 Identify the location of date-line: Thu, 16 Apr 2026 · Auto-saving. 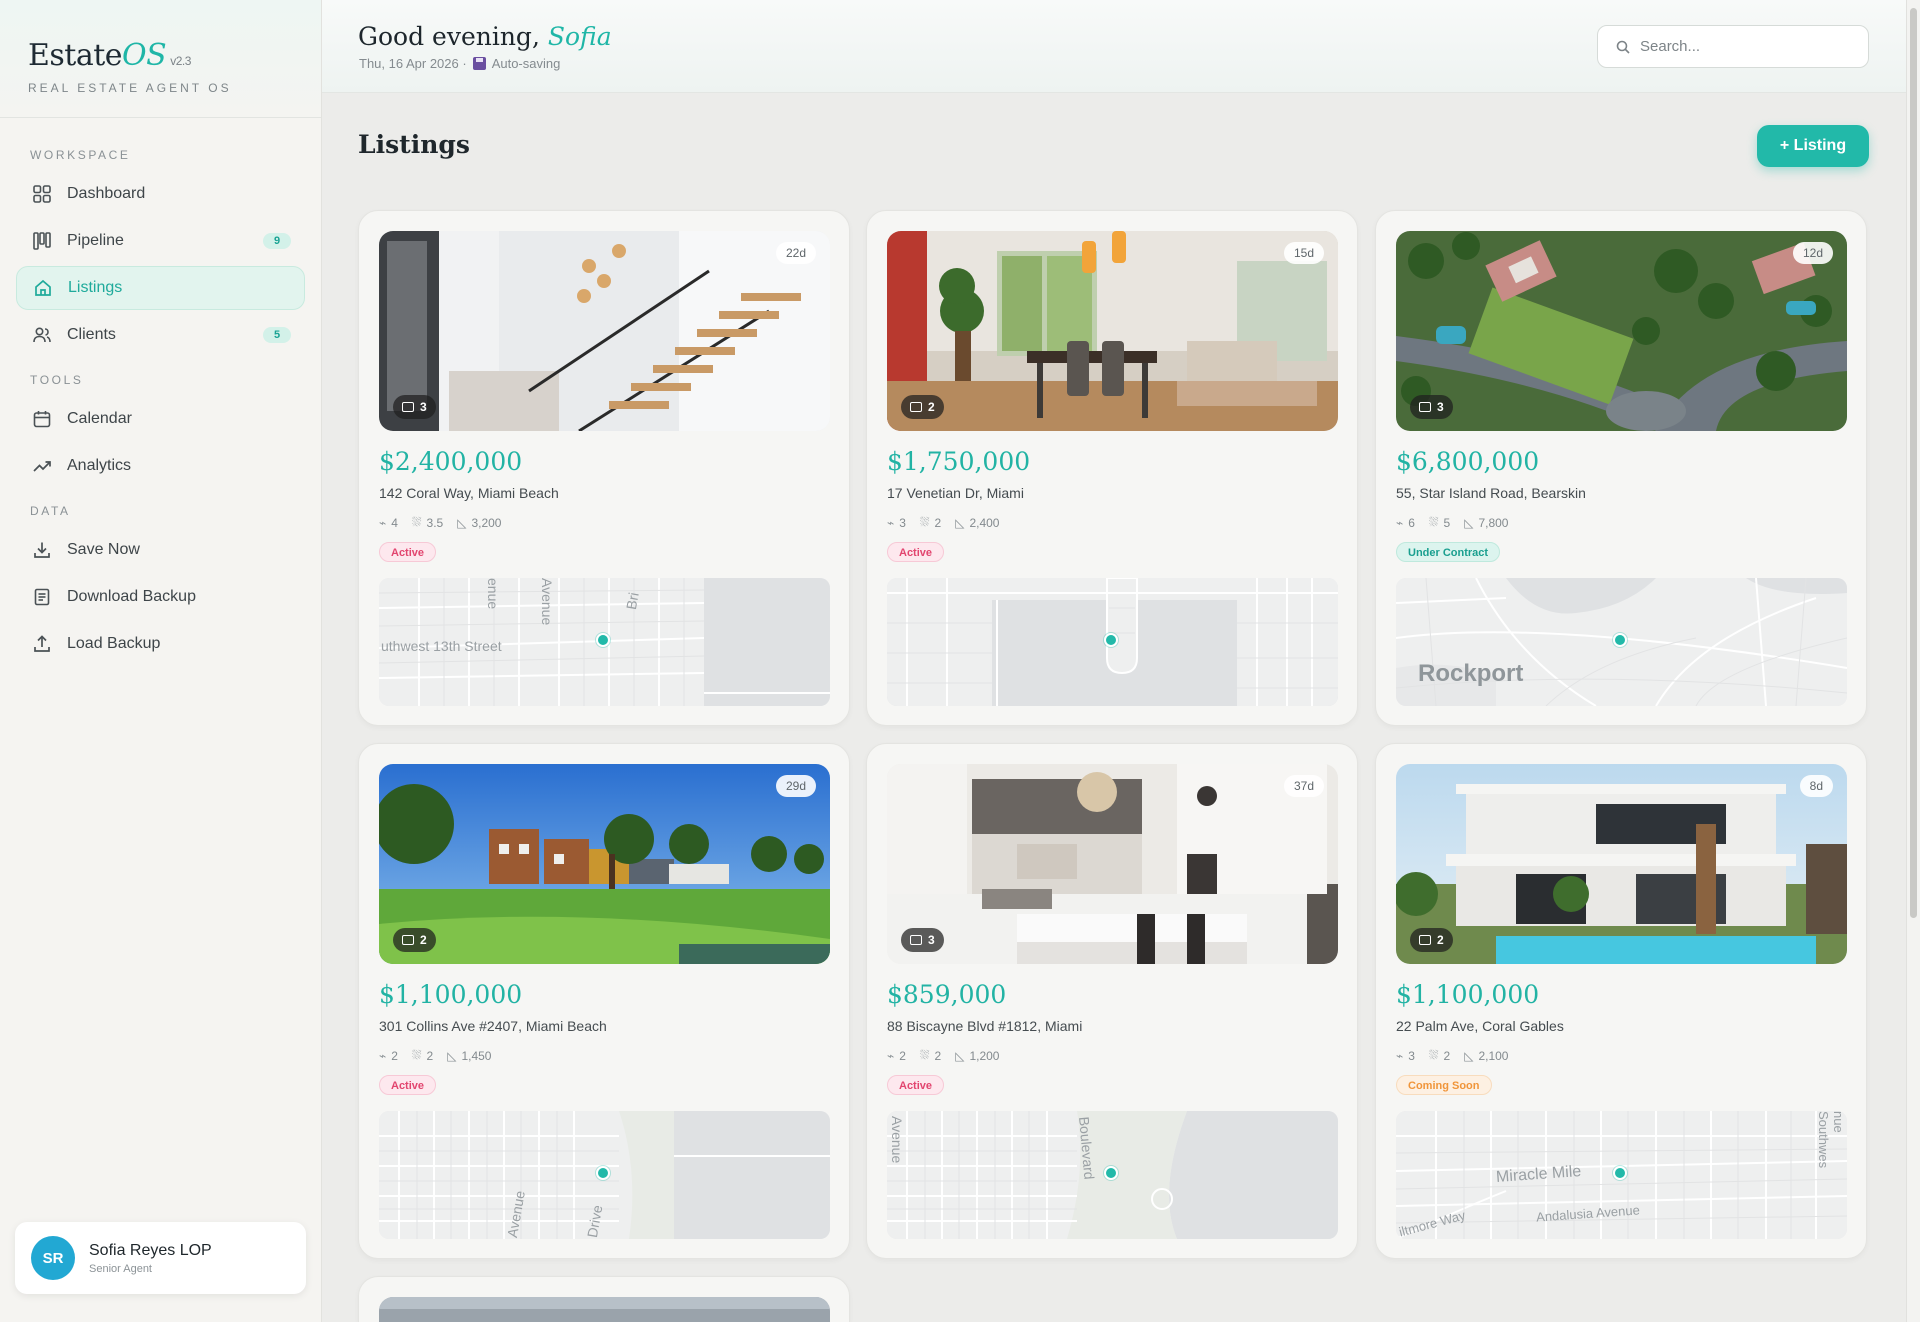
(459, 63).